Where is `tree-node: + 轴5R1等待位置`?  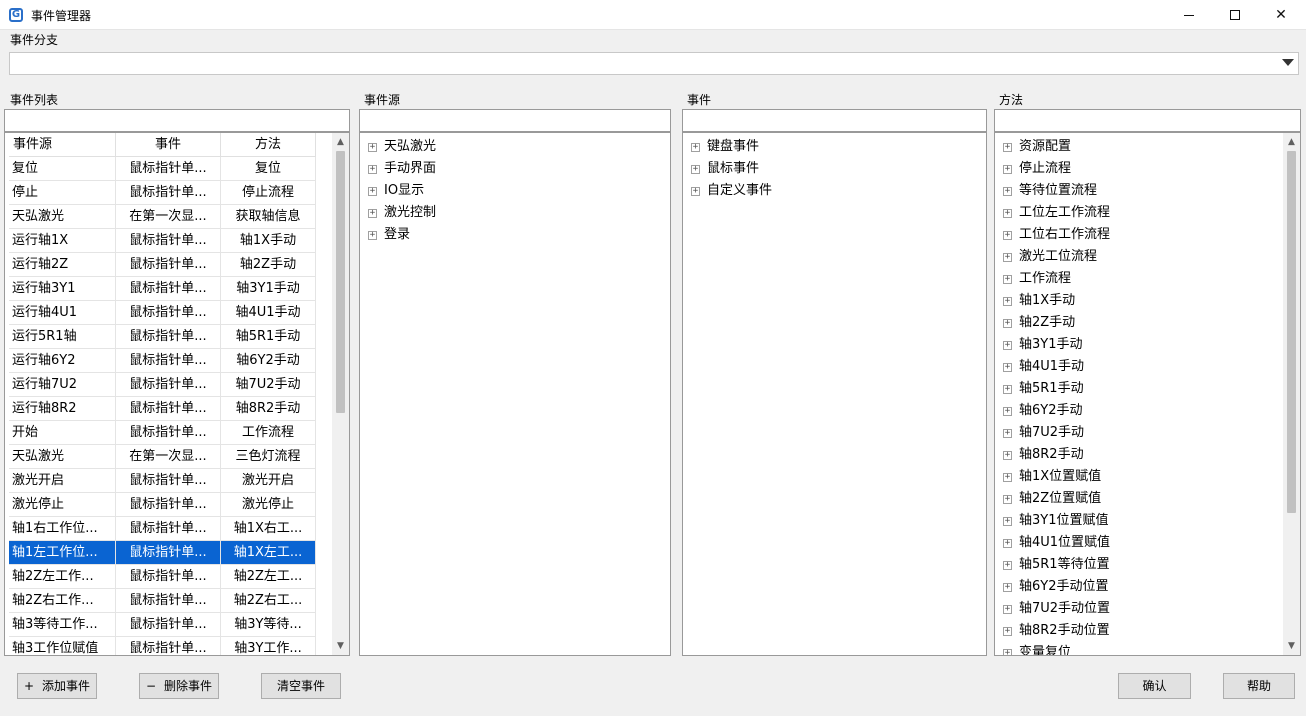 tree-node: + 轴5R1等待位置 is located at coordinates (1056, 565).